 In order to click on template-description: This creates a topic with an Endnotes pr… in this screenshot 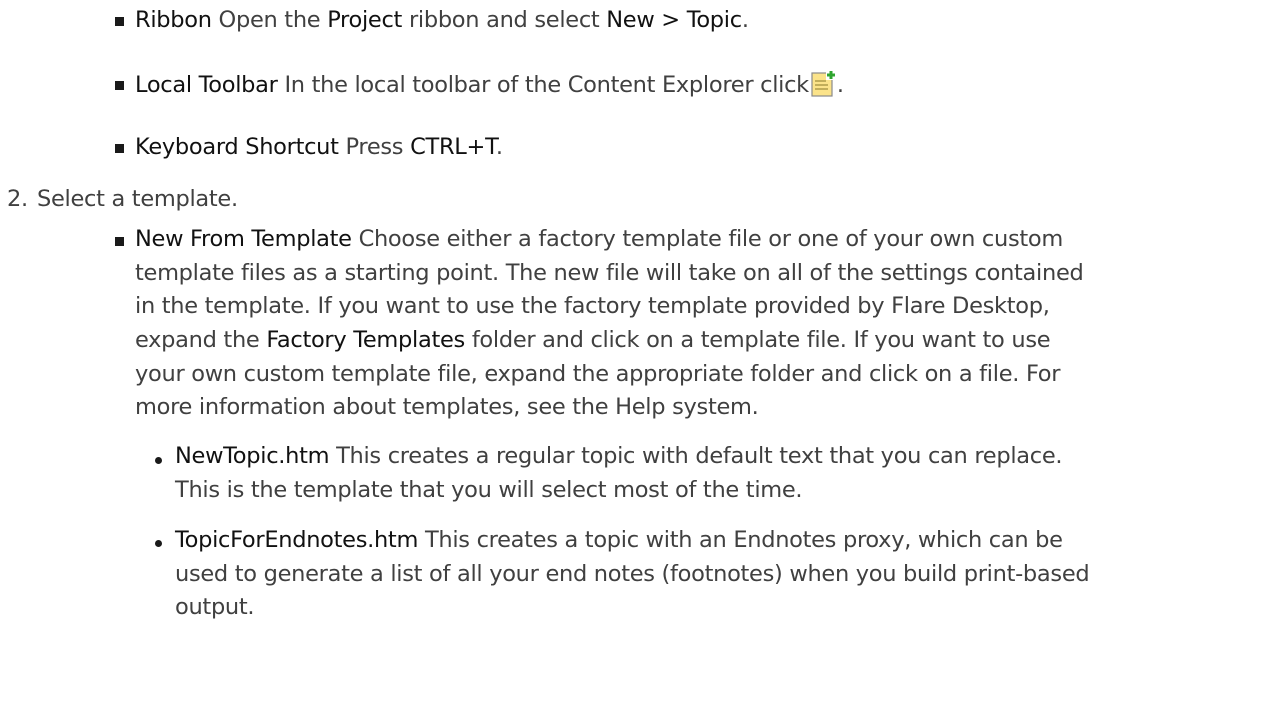, I will do `click(743, 540)`.